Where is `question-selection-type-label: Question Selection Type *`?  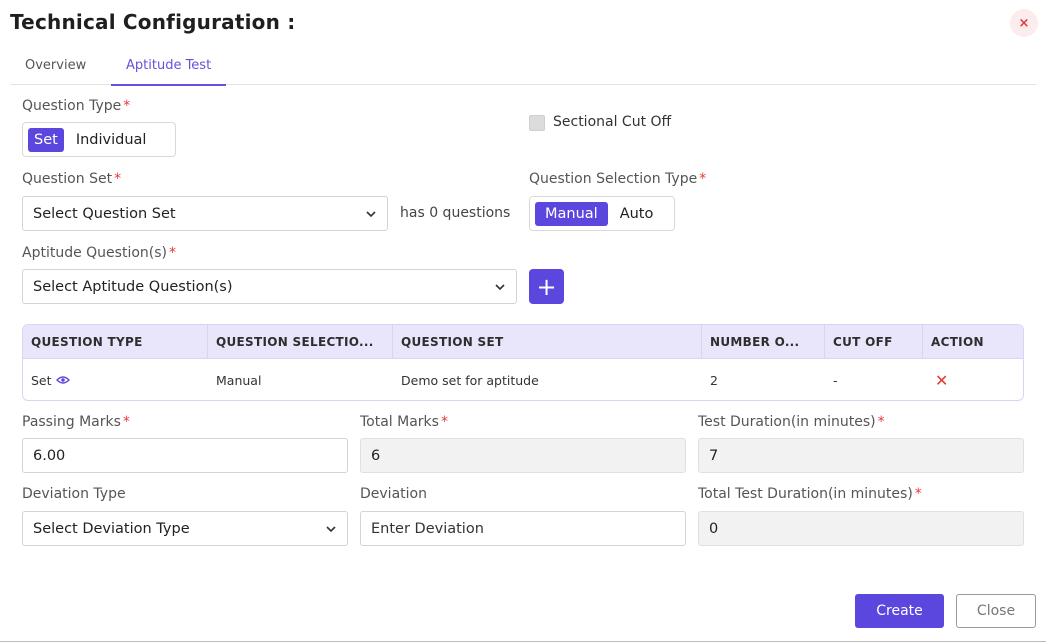
question-selection-type-label: Question Selection Type * is located at coordinates (618, 179).